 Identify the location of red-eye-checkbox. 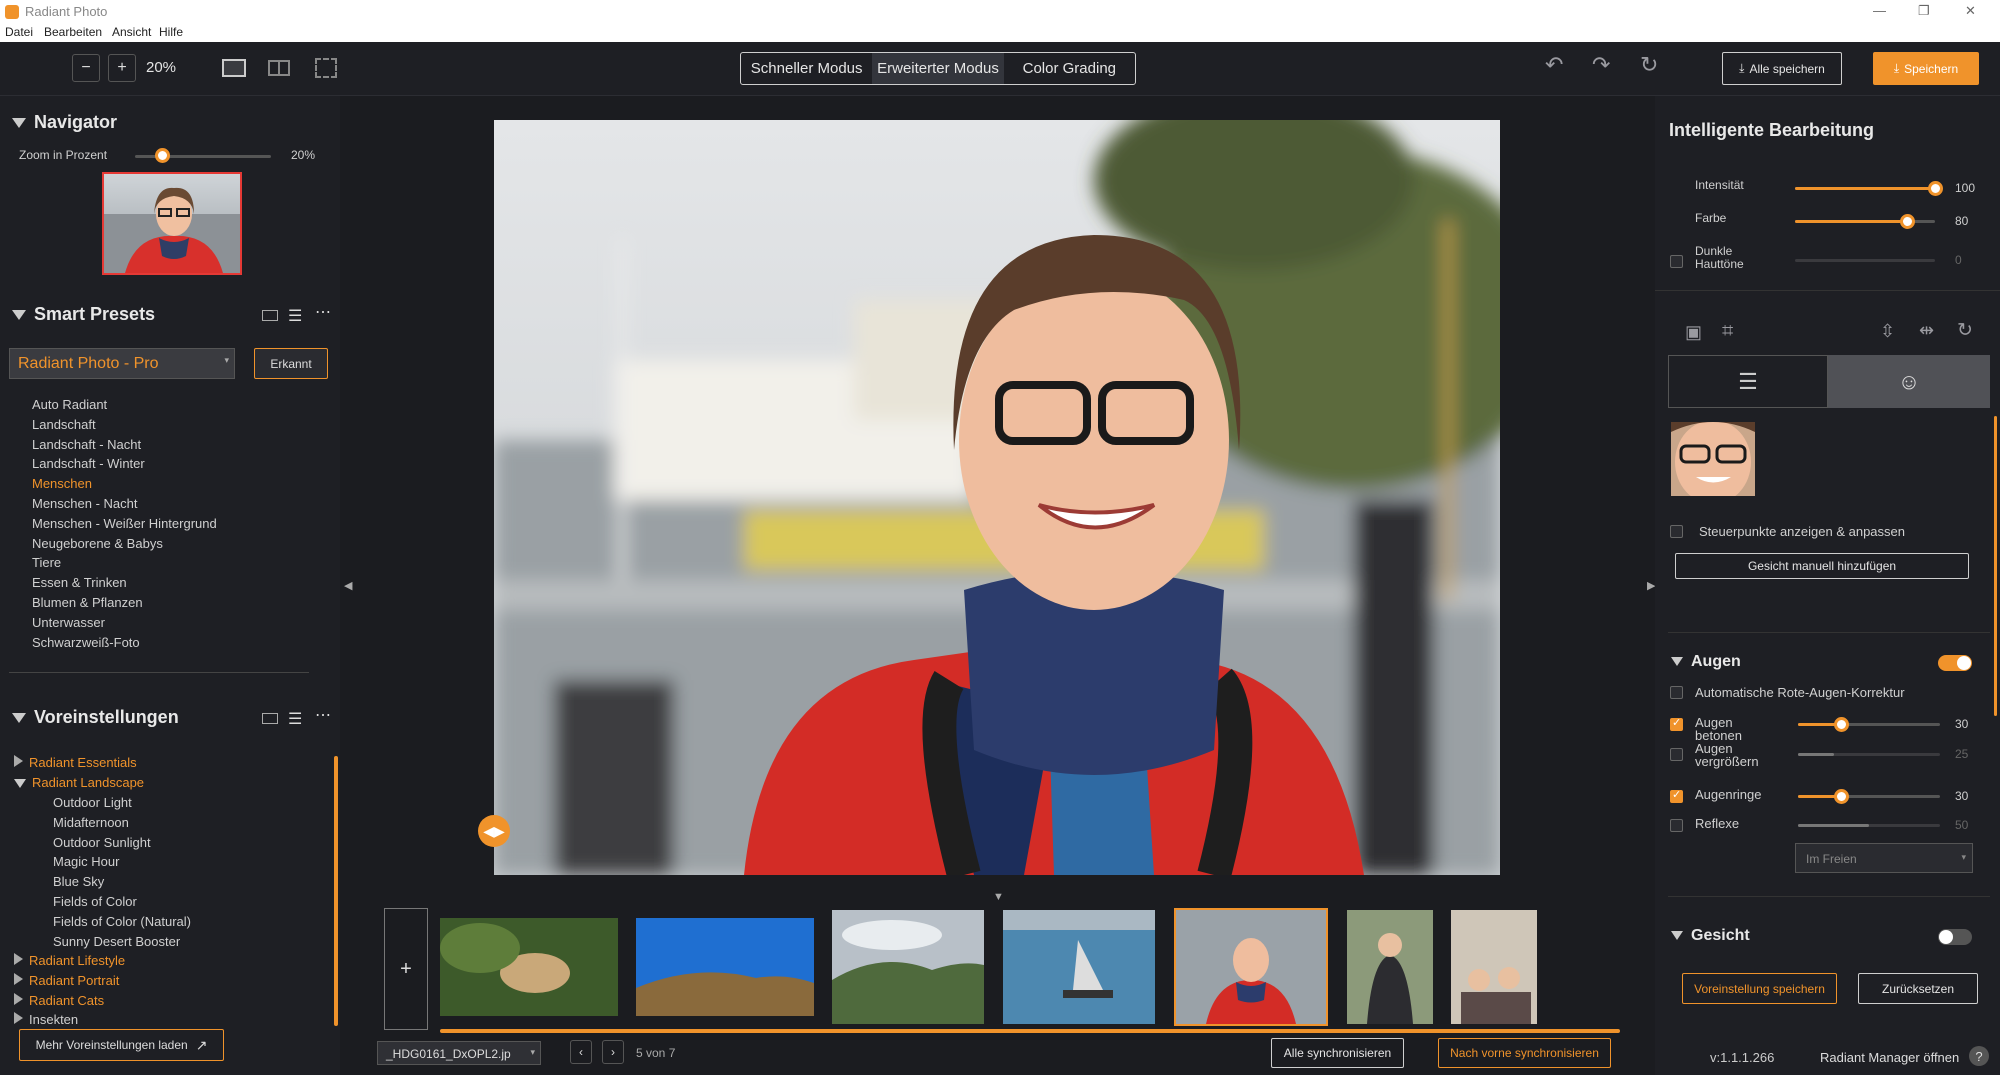
(1676, 692).